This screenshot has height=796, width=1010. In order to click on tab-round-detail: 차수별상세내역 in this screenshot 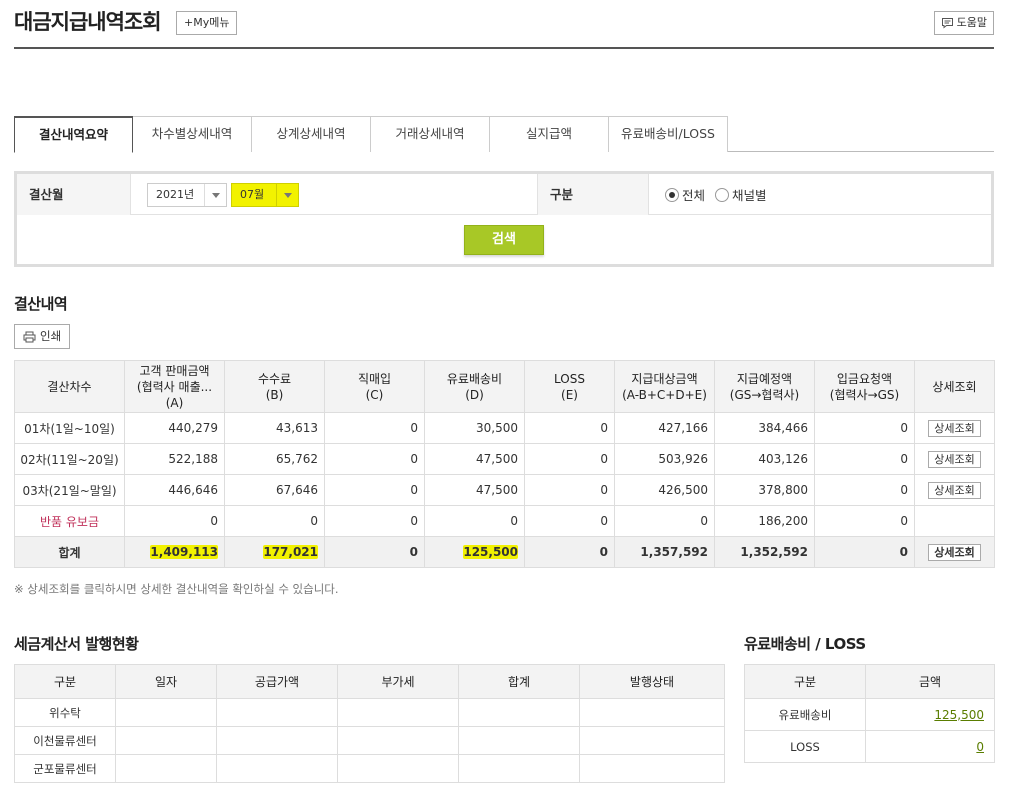, I will do `click(192, 134)`.